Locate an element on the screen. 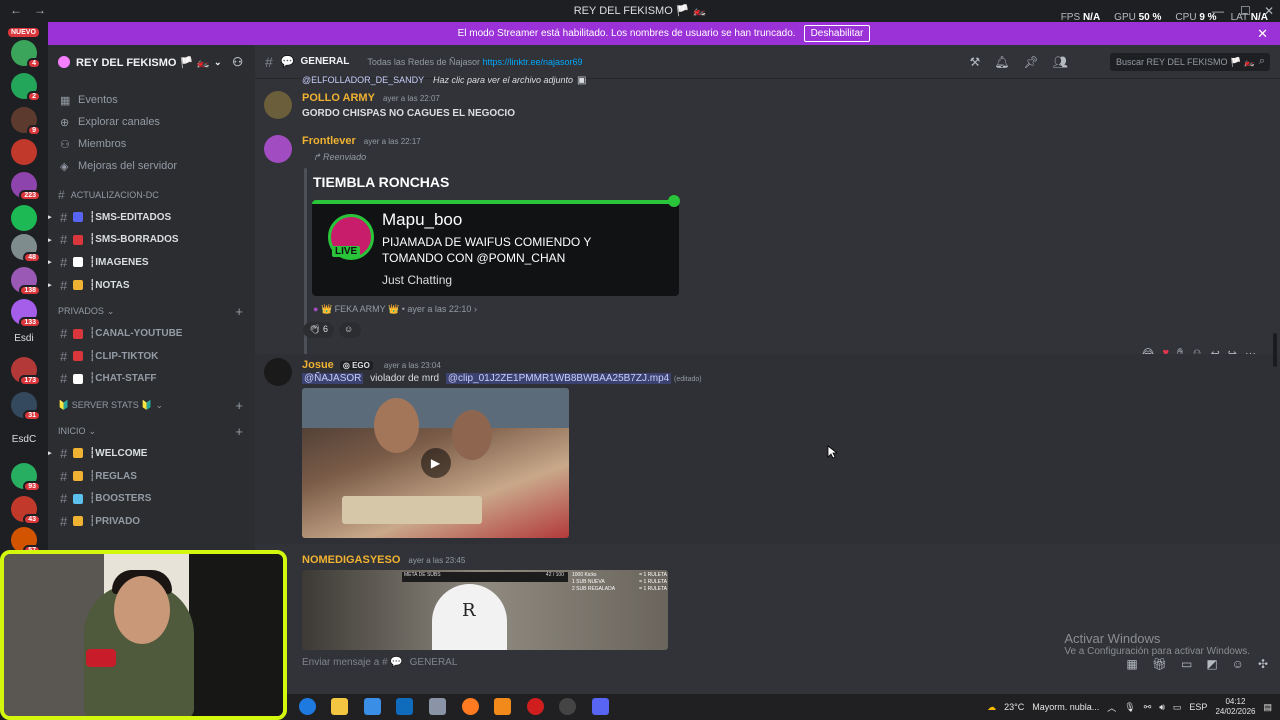  server-icon: 48 is located at coordinates (26, 248).